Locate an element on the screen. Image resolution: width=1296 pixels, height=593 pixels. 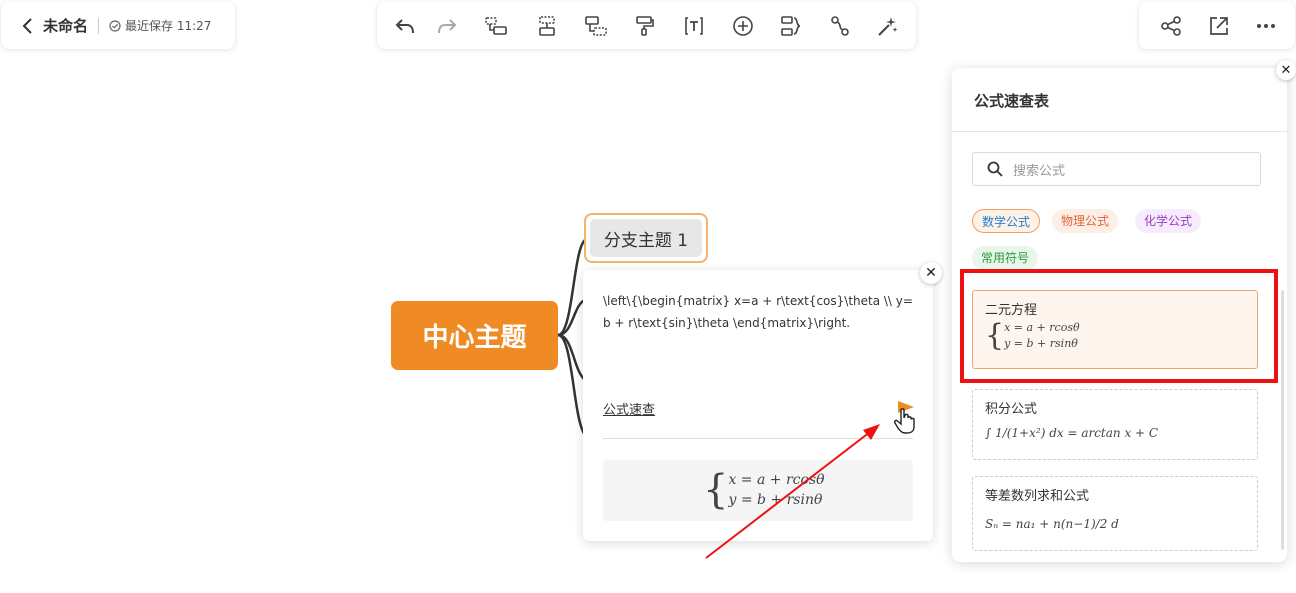
topright-actions is located at coordinates (1217, 25).